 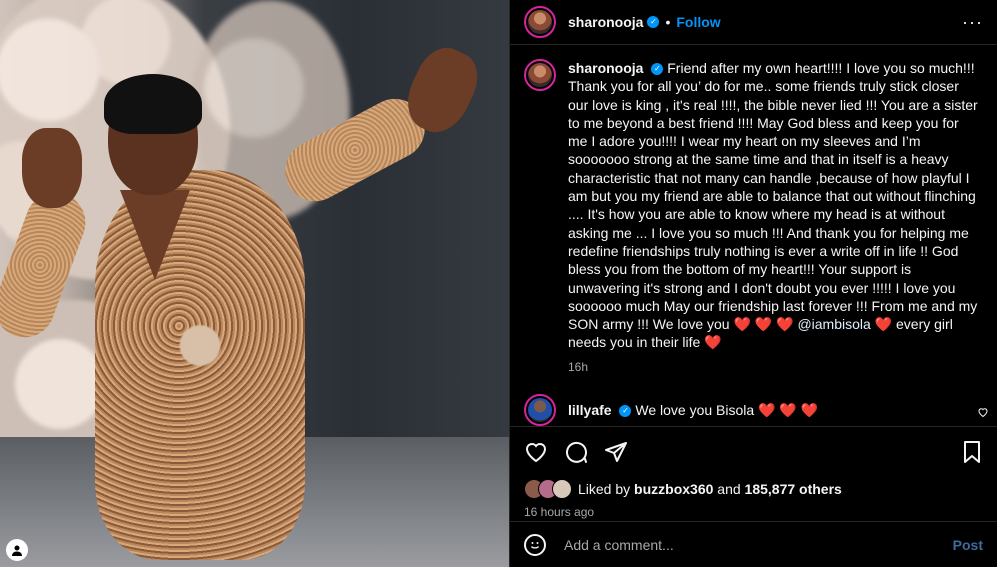 I want to click on mention-link: @iambisola, so click(x=833, y=324).